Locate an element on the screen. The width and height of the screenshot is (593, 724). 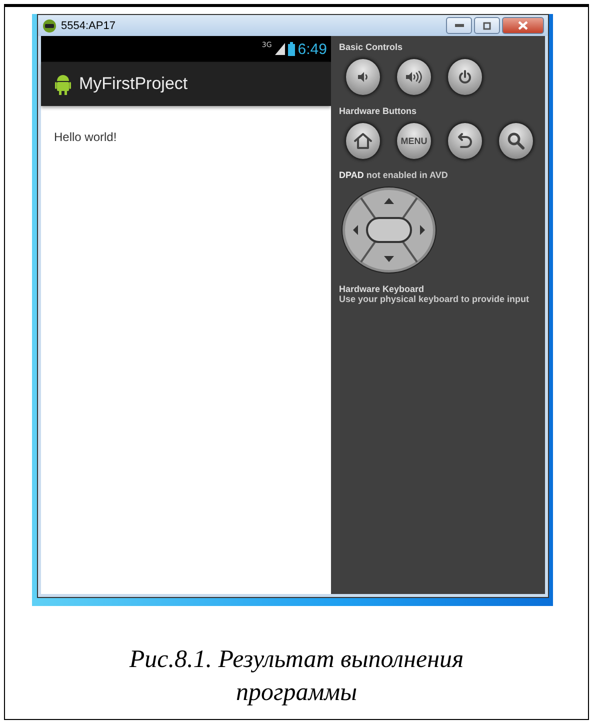
hint-text: Use your physical keyboard to provide input is located at coordinates (434, 299).